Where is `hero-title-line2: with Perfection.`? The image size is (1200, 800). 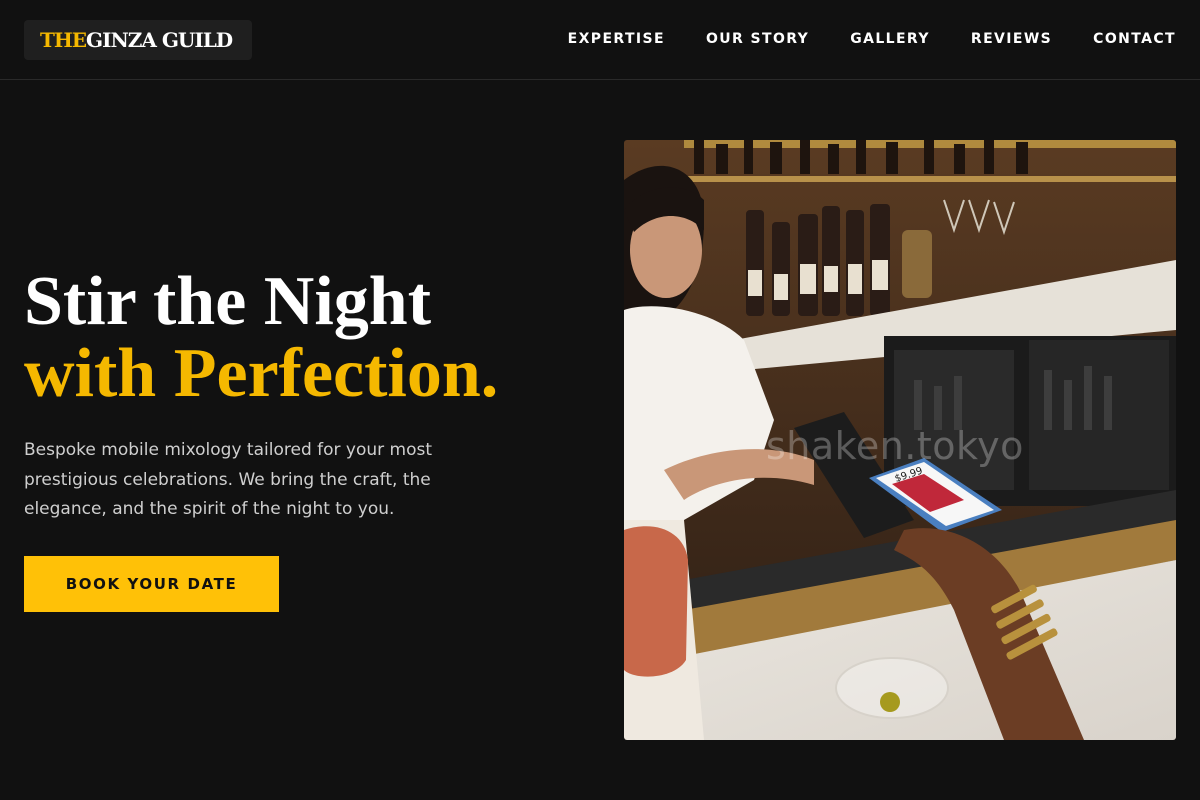 hero-title-line2: with Perfection. is located at coordinates (261, 373).